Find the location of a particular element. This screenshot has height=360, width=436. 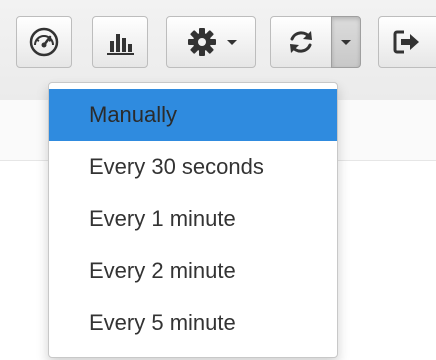

refresh-icon is located at coordinates (301, 42).